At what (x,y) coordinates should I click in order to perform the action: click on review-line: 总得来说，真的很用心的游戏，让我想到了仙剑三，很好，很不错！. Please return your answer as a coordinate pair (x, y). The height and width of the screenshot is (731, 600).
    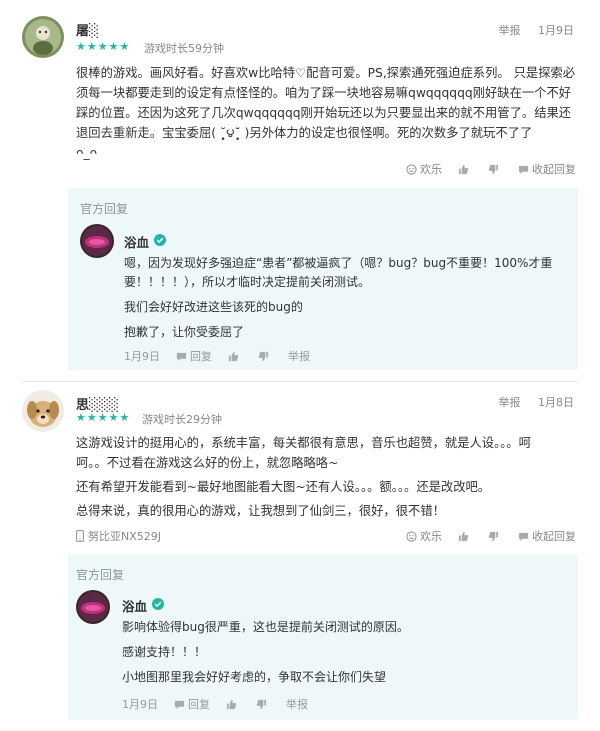
    Looking at the image, I should click on (260, 511).